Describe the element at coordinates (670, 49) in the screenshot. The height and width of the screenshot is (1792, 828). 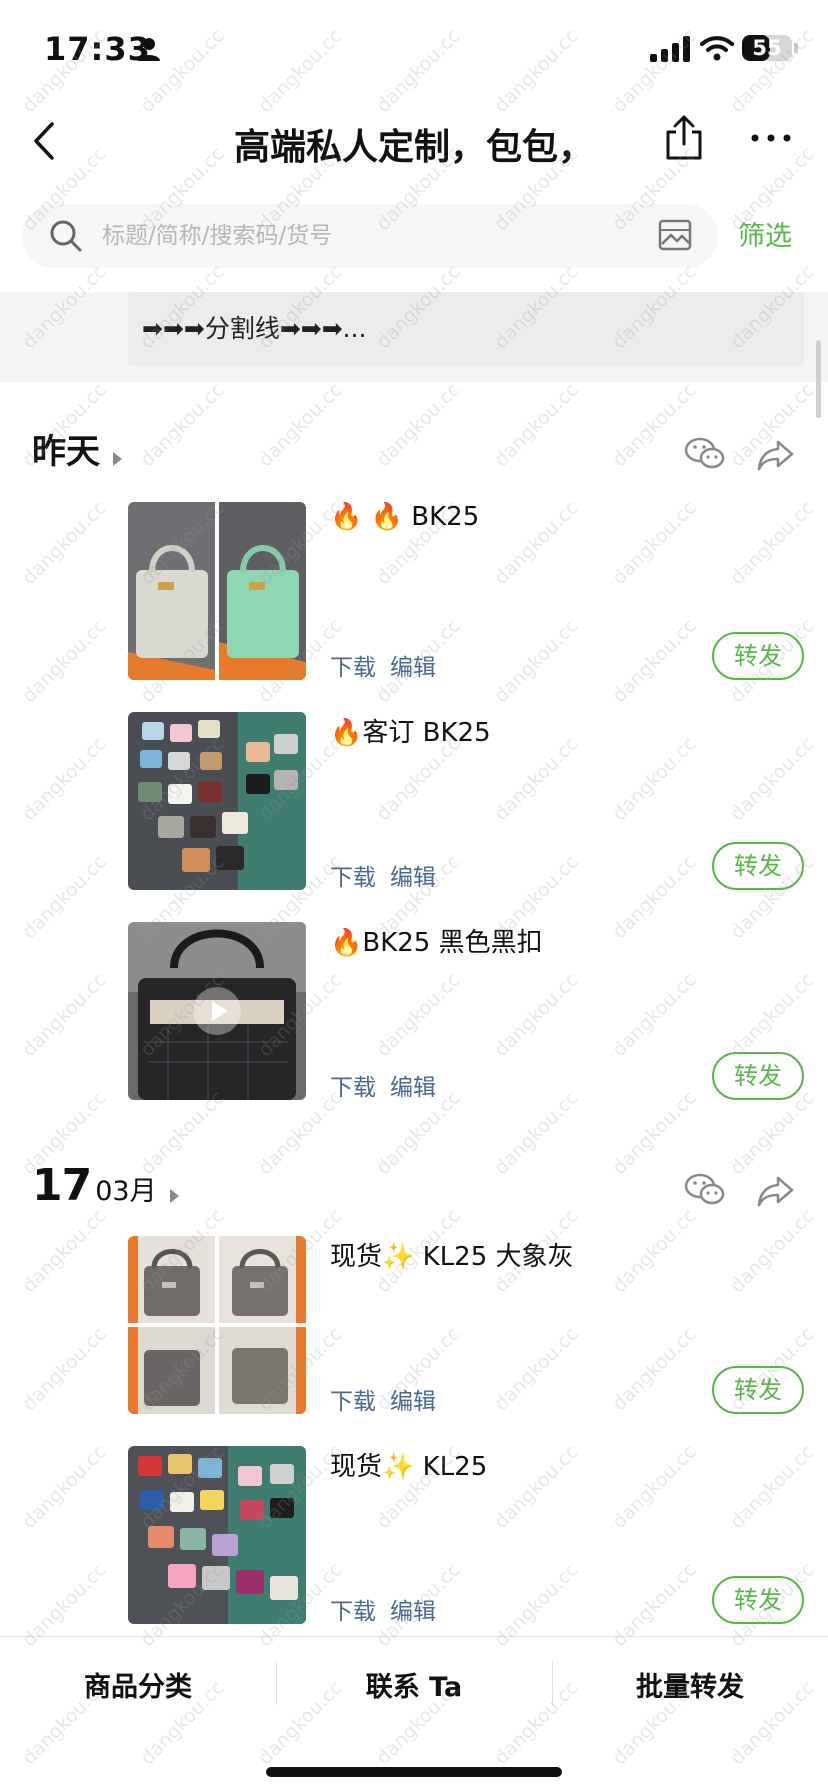
I see `signal-icon` at that location.